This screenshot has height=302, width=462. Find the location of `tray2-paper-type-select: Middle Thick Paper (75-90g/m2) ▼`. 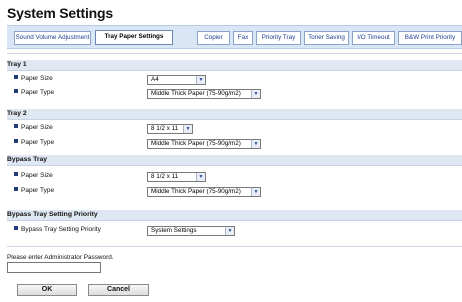

tray2-paper-type-select: Middle Thick Paper (75-90g/m2) ▼ is located at coordinates (204, 144).